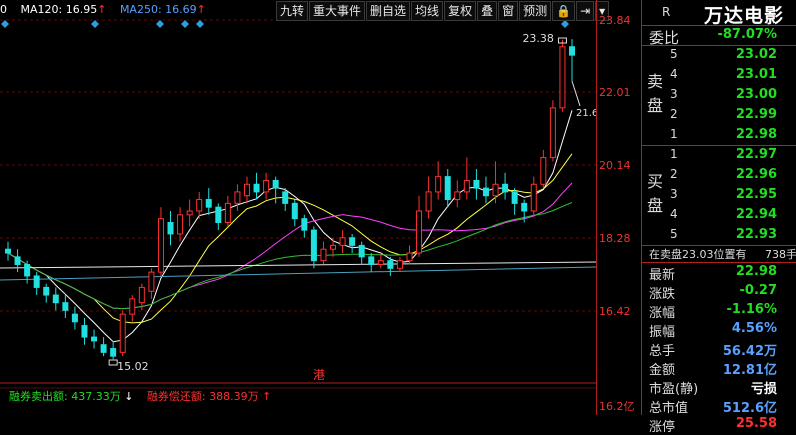 This screenshot has height=435, width=796. I want to click on level-price: 23.01, so click(756, 74).